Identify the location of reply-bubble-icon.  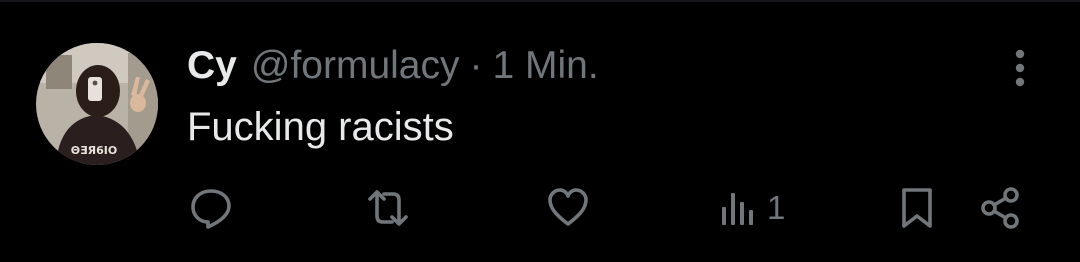
(211, 209).